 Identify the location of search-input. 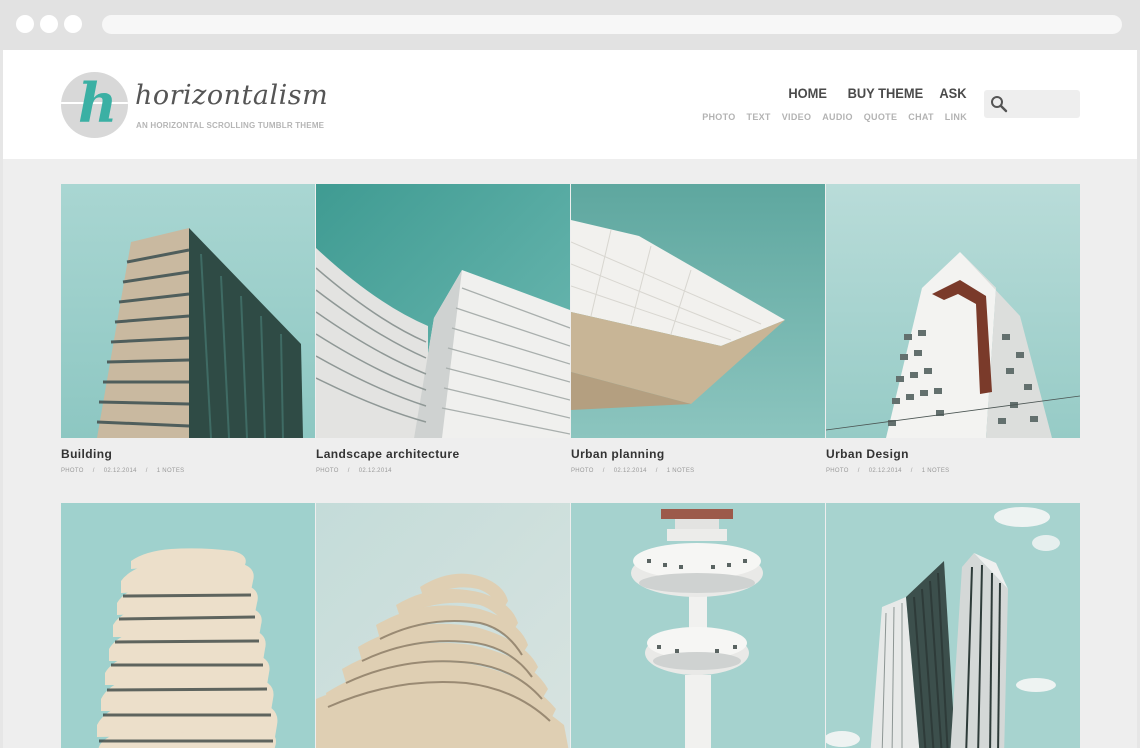
(1043, 104).